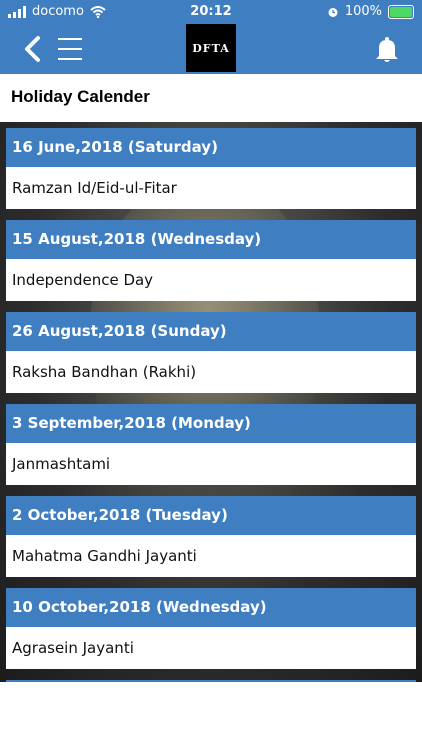 This screenshot has width=422, height=750. What do you see at coordinates (33, 49) in the screenshot?
I see `back-arrow-icon` at bounding box center [33, 49].